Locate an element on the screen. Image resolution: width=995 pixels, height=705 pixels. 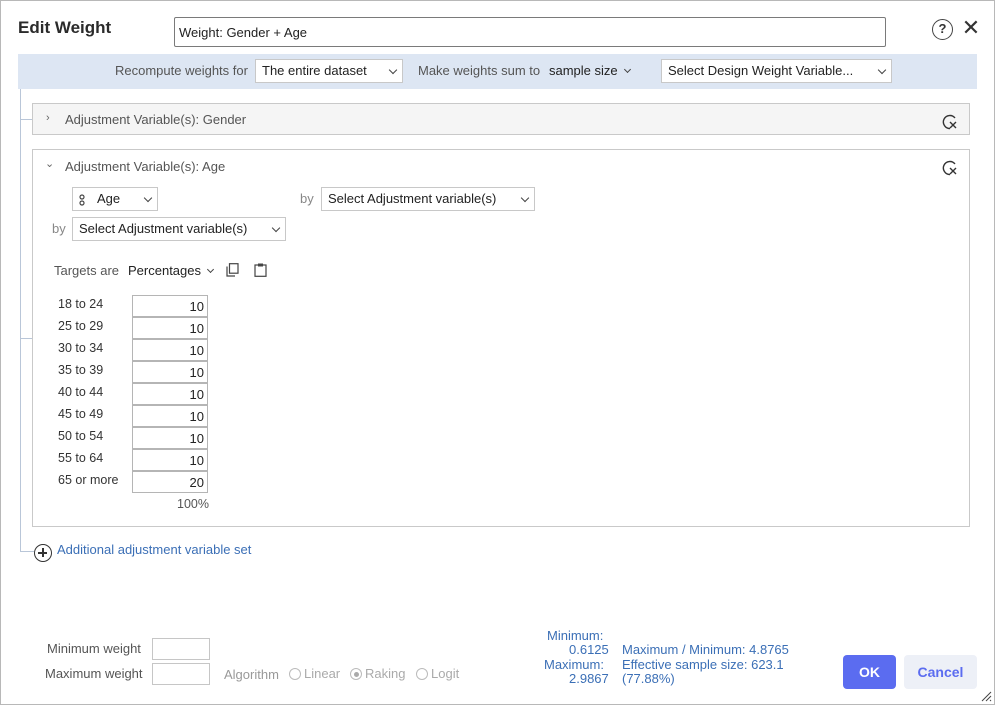
adjustment-set-gender: › Adjustment Variable(s): Gender is located at coordinates (501, 119).